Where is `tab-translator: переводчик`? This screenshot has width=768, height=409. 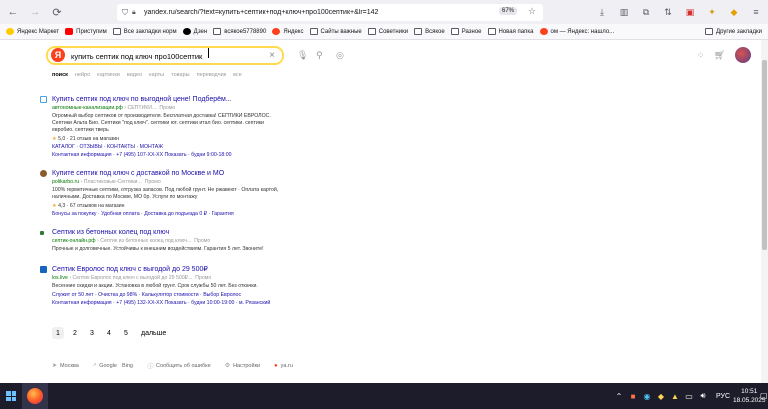
tab-translator: переводчик is located at coordinates (212, 75).